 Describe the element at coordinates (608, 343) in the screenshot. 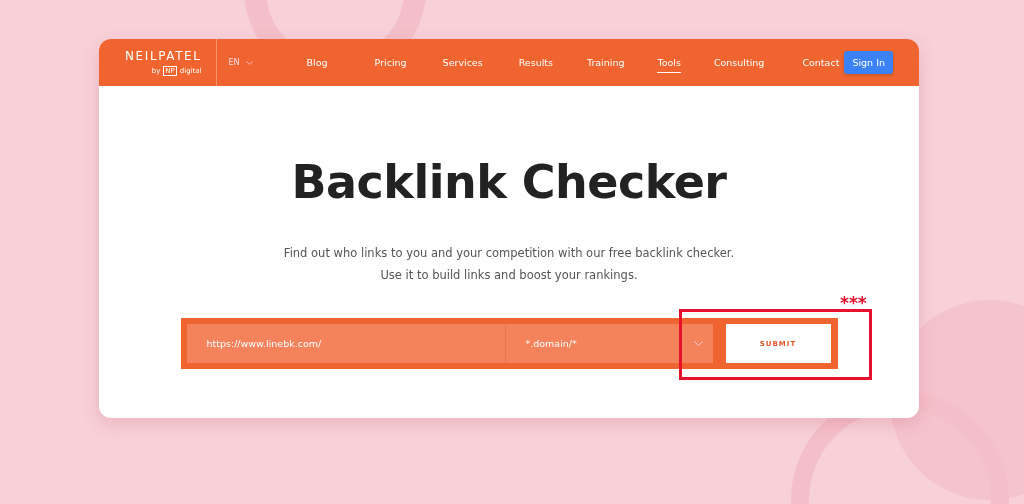

I see `scope-select: *.domain/*` at that location.